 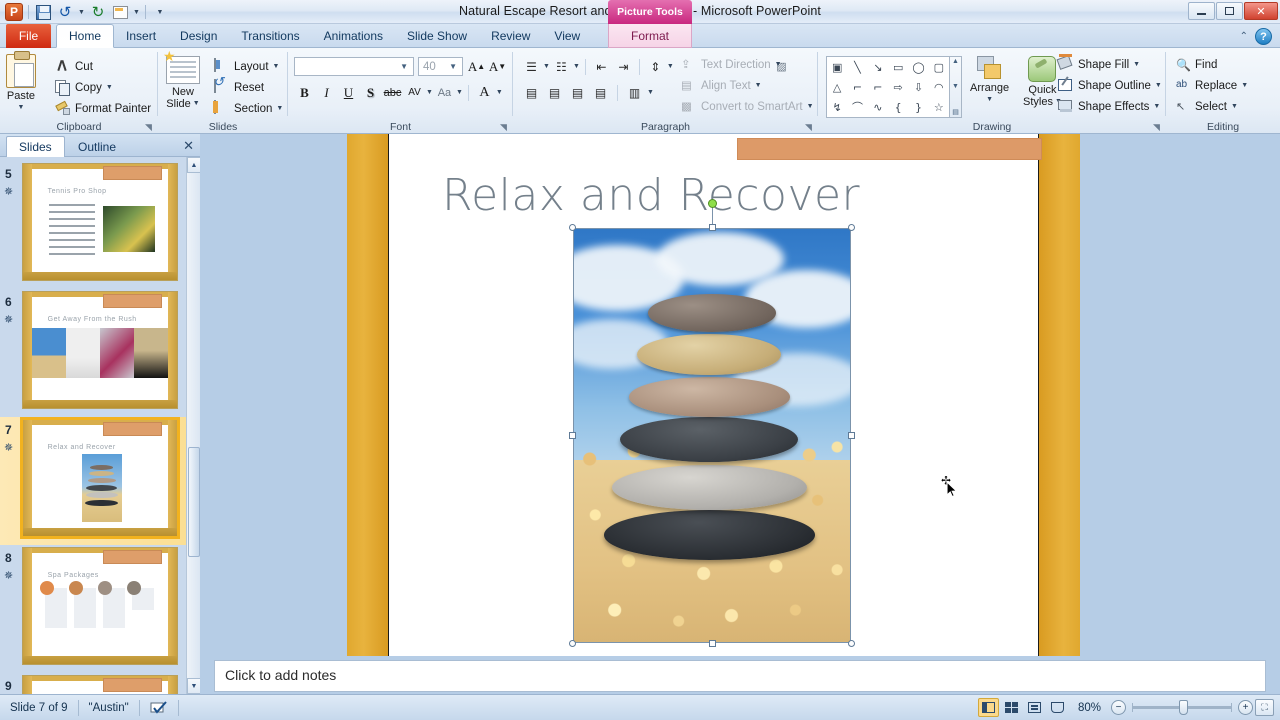 What do you see at coordinates (21, 82) in the screenshot?
I see `paste-button: Paste ▼` at bounding box center [21, 82].